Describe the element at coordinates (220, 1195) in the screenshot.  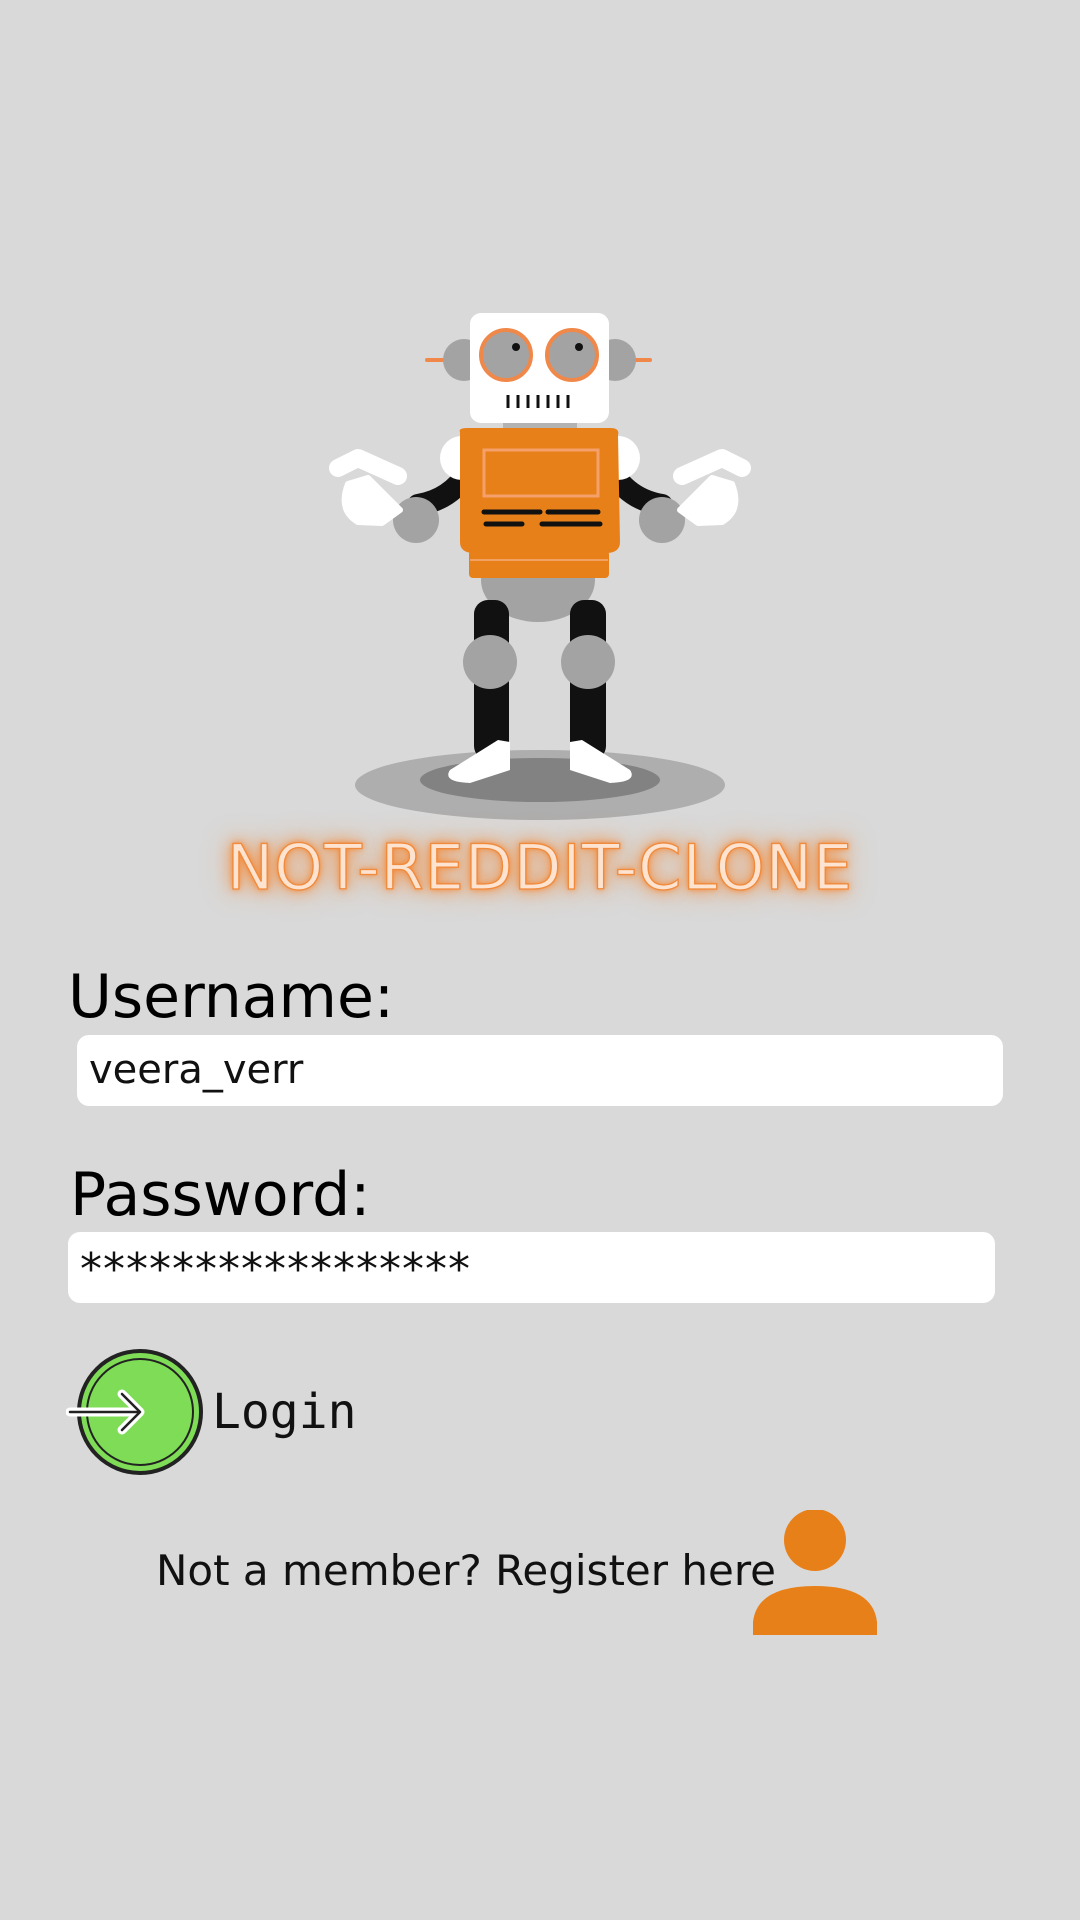
I see `password-label: Password:` at that location.